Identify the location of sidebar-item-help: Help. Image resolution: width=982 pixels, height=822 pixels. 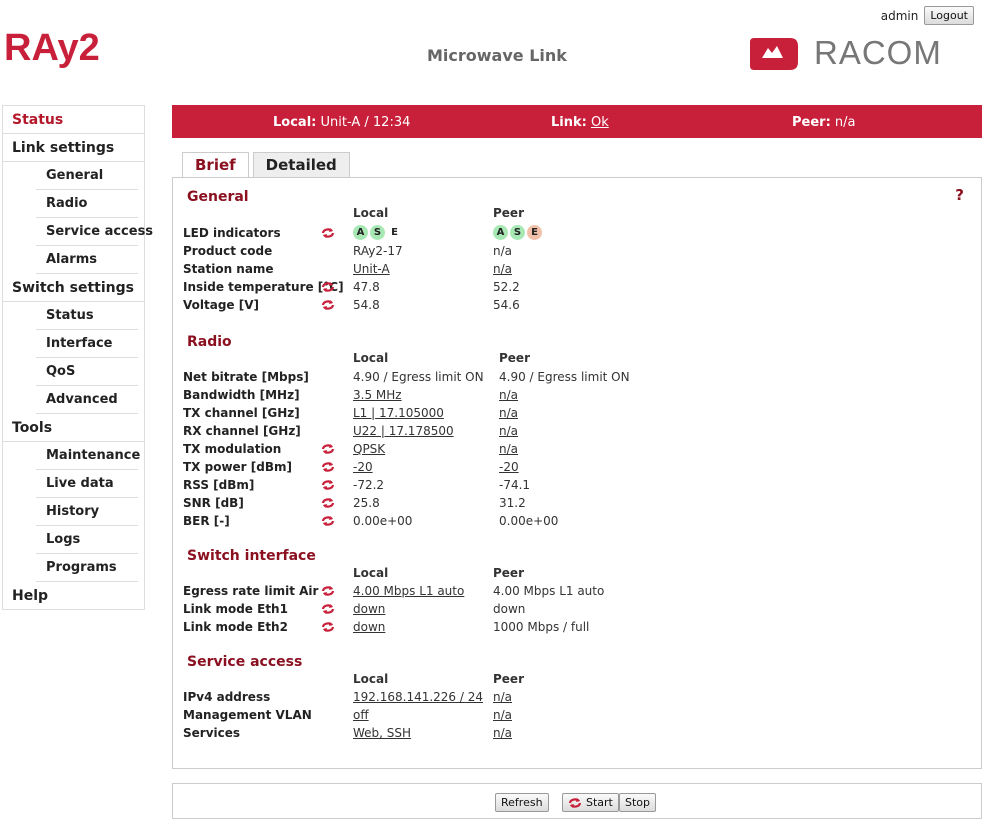
(73, 596).